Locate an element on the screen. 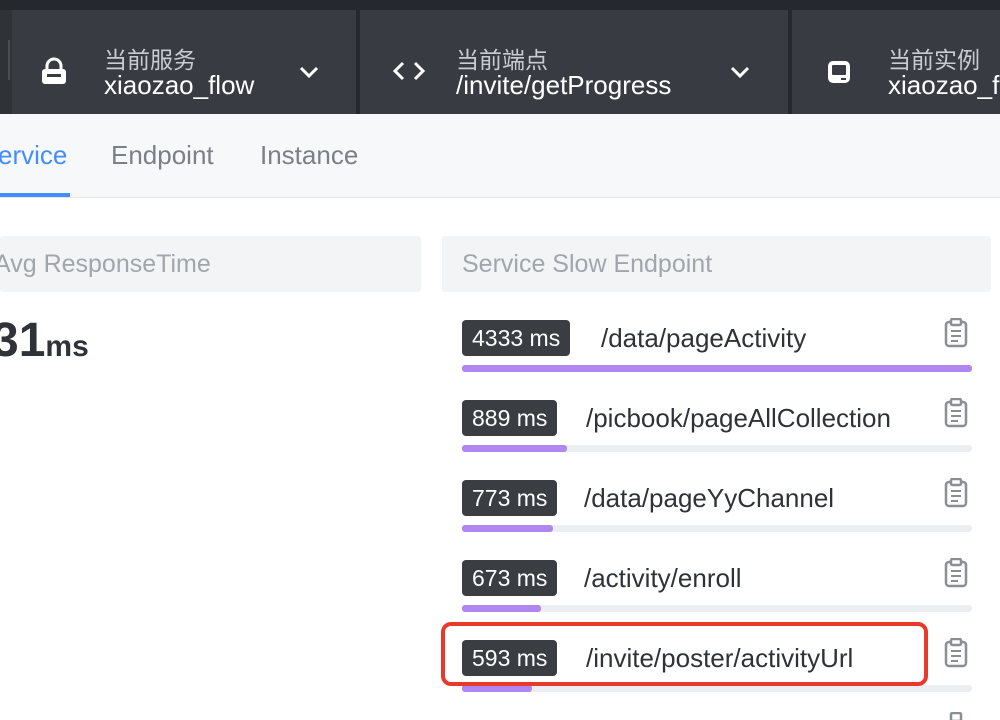 The image size is (1000, 720). duration-badge: 4333 ms is located at coordinates (516, 338).